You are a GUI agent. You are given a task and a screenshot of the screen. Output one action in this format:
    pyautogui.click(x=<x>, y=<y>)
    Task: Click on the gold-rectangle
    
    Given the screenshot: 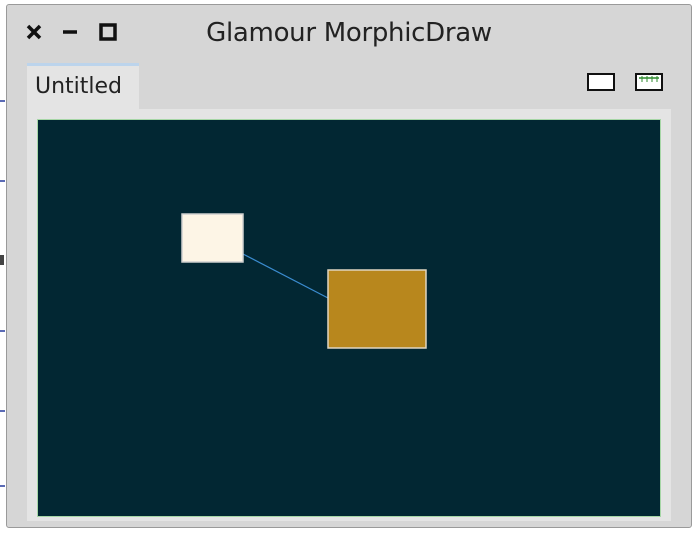 What is the action you would take?
    pyautogui.click(x=377, y=309)
    